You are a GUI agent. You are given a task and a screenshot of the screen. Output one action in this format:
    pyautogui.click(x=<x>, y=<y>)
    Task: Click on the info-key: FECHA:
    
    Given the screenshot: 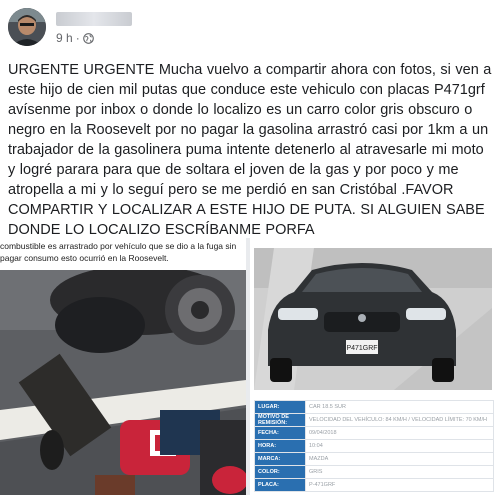 What is the action you would take?
    pyautogui.click(x=280, y=433)
    